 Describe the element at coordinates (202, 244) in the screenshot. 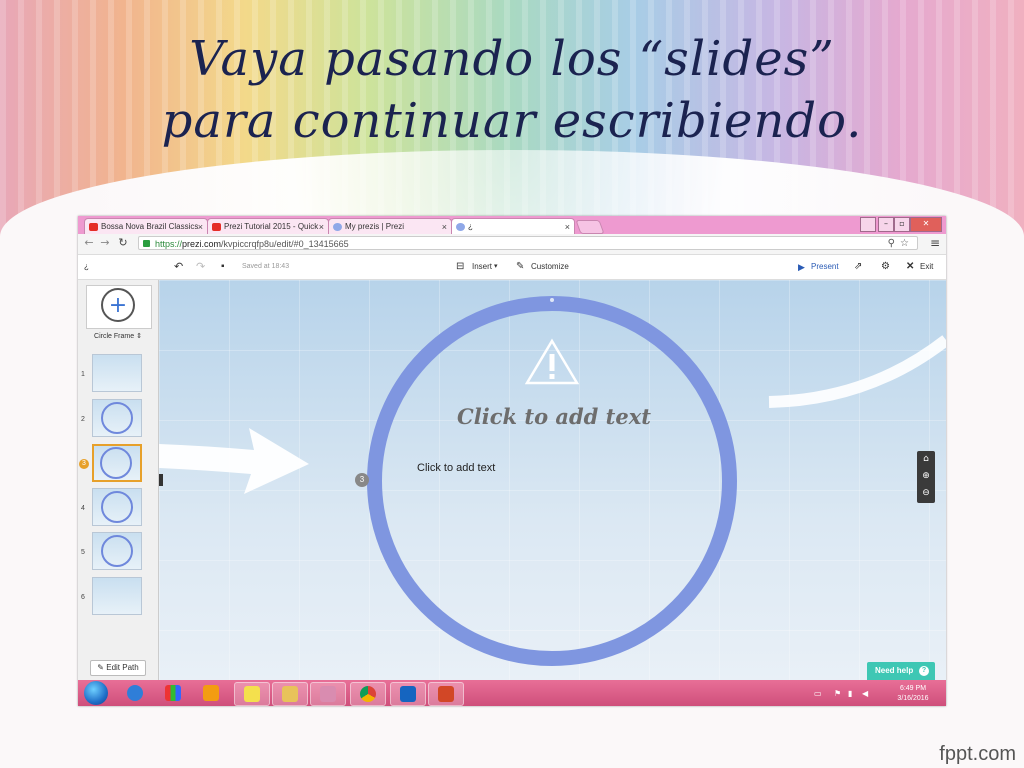

I see `url-host: prezi.com` at that location.